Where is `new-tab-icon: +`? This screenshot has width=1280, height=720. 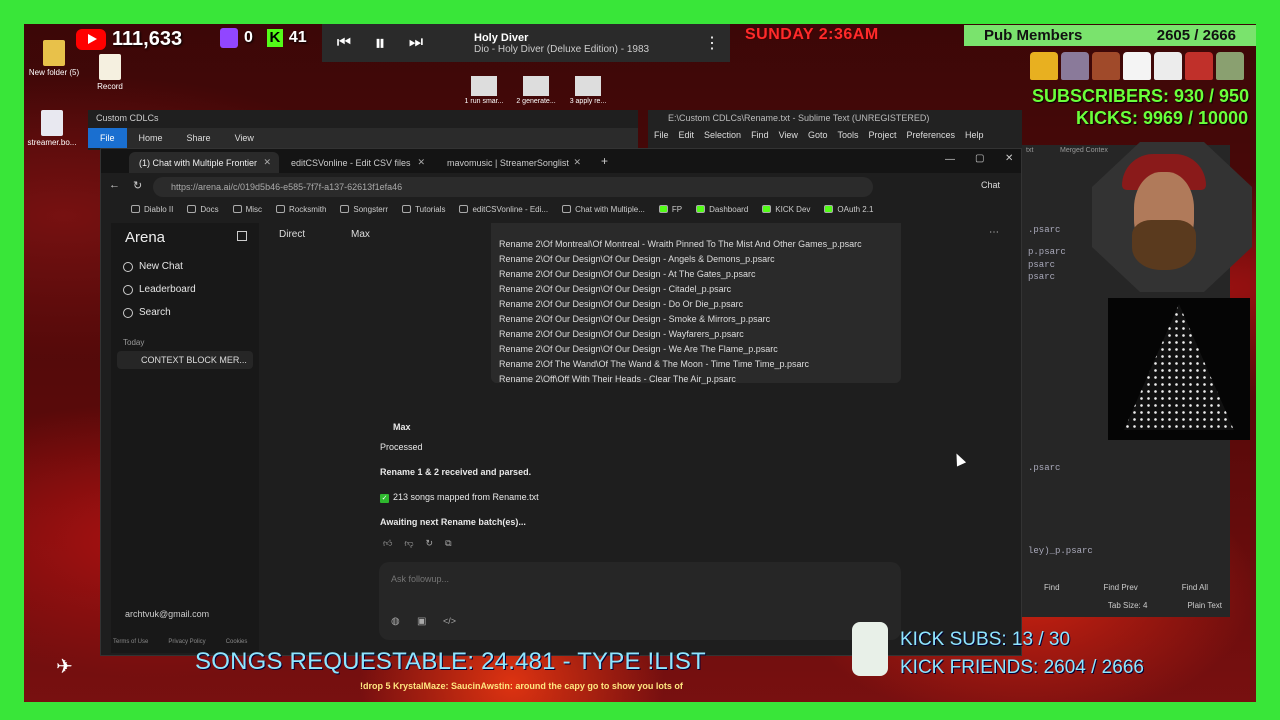 new-tab-icon: + is located at coordinates (604, 161).